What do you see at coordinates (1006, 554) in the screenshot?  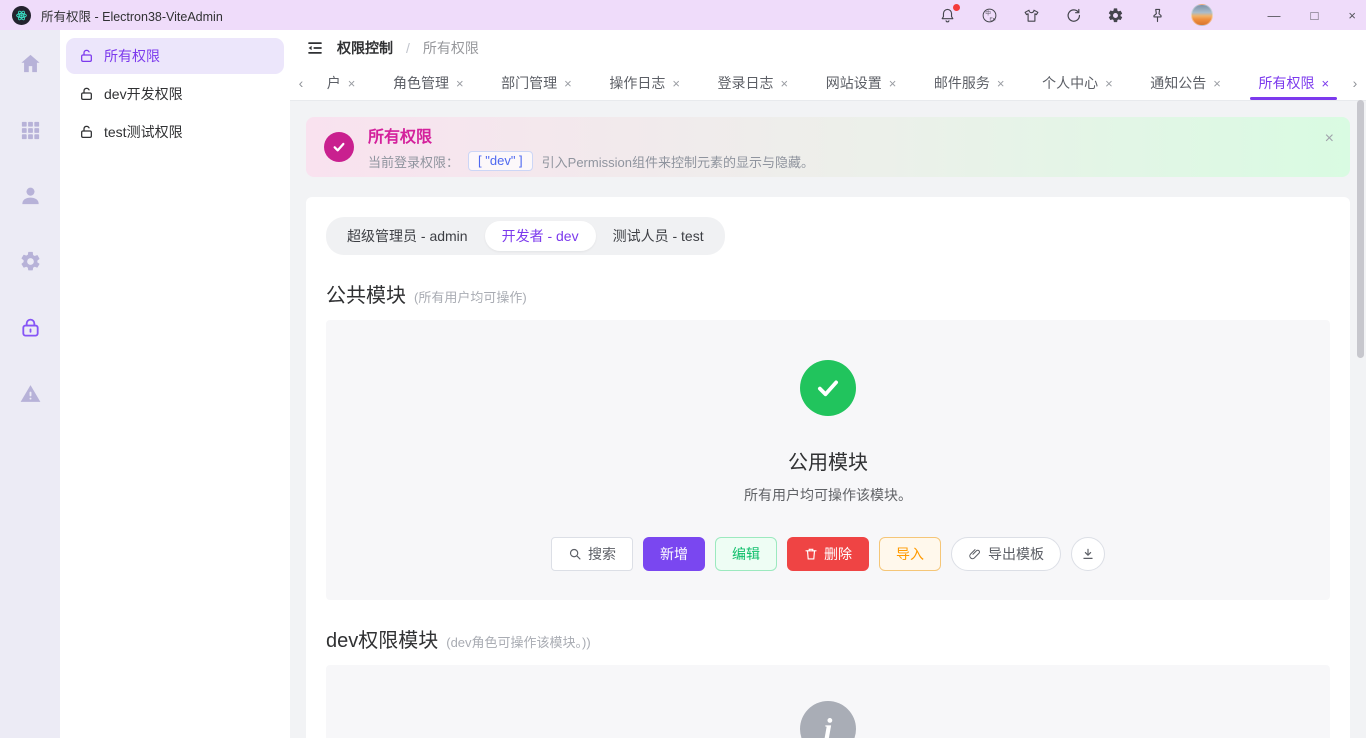 I see `export-template-button: 导出模板` at bounding box center [1006, 554].